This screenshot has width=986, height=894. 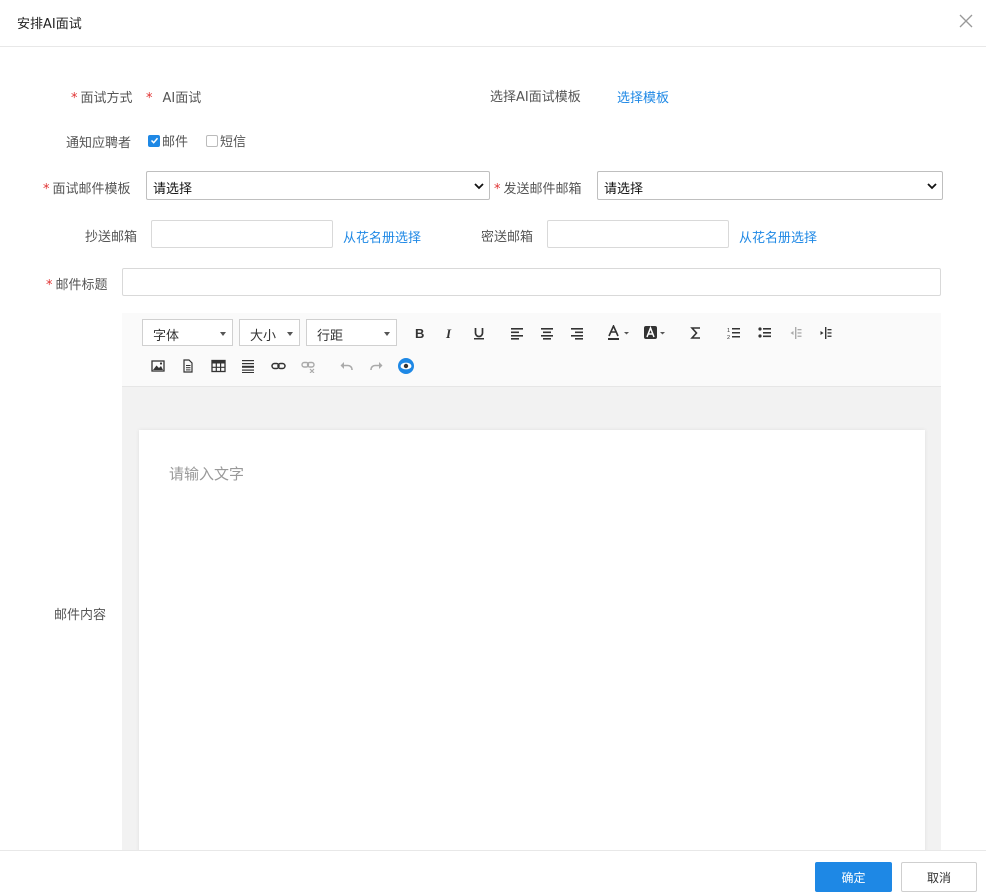 I want to click on cc-label: 抄送邮箱, so click(x=111, y=237).